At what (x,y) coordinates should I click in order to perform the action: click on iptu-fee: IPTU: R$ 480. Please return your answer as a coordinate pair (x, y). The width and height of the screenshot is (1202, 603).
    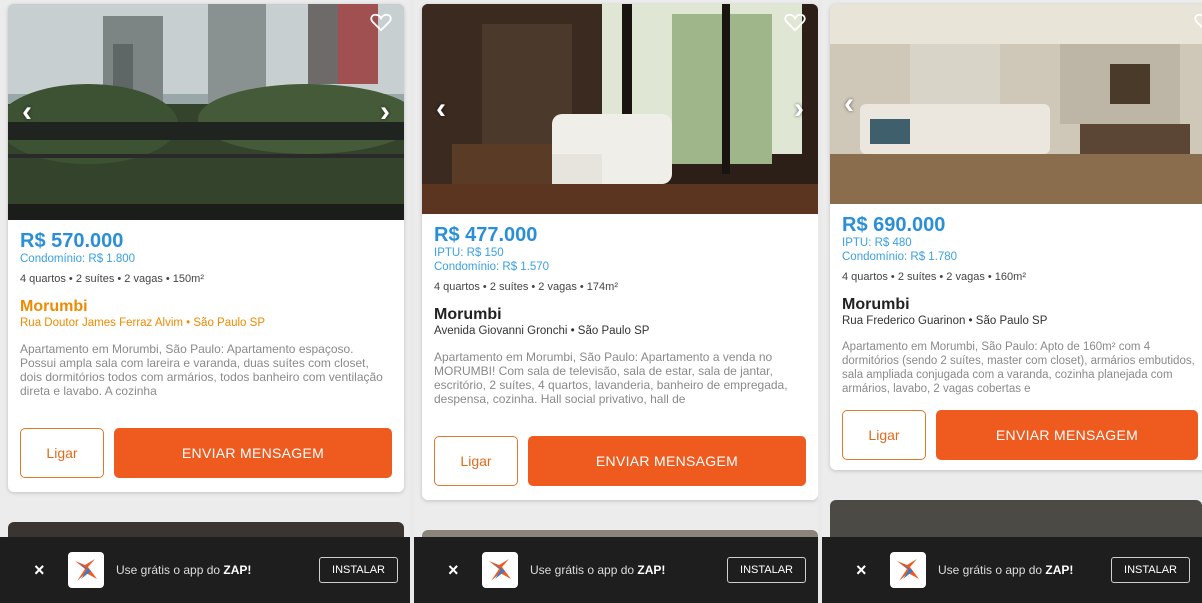
    Looking at the image, I should click on (877, 243).